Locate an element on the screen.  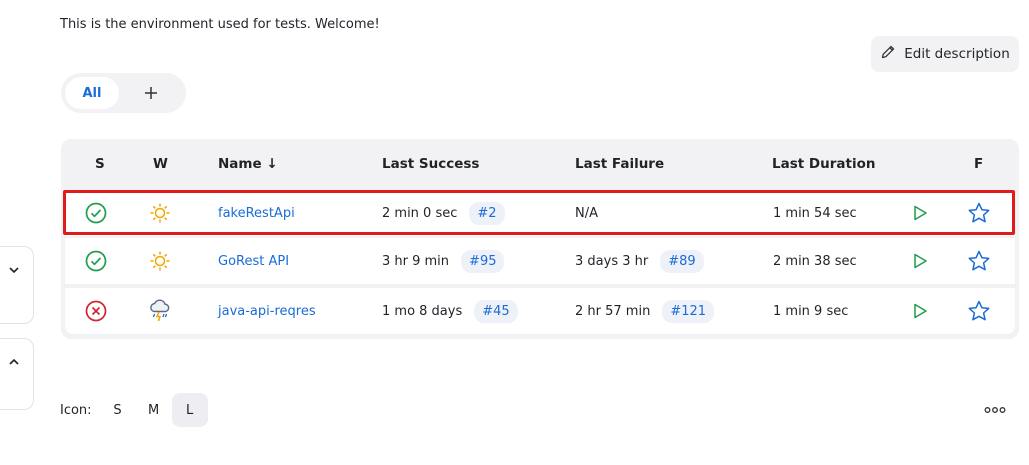
view-tabs: All is located at coordinates (123, 93).